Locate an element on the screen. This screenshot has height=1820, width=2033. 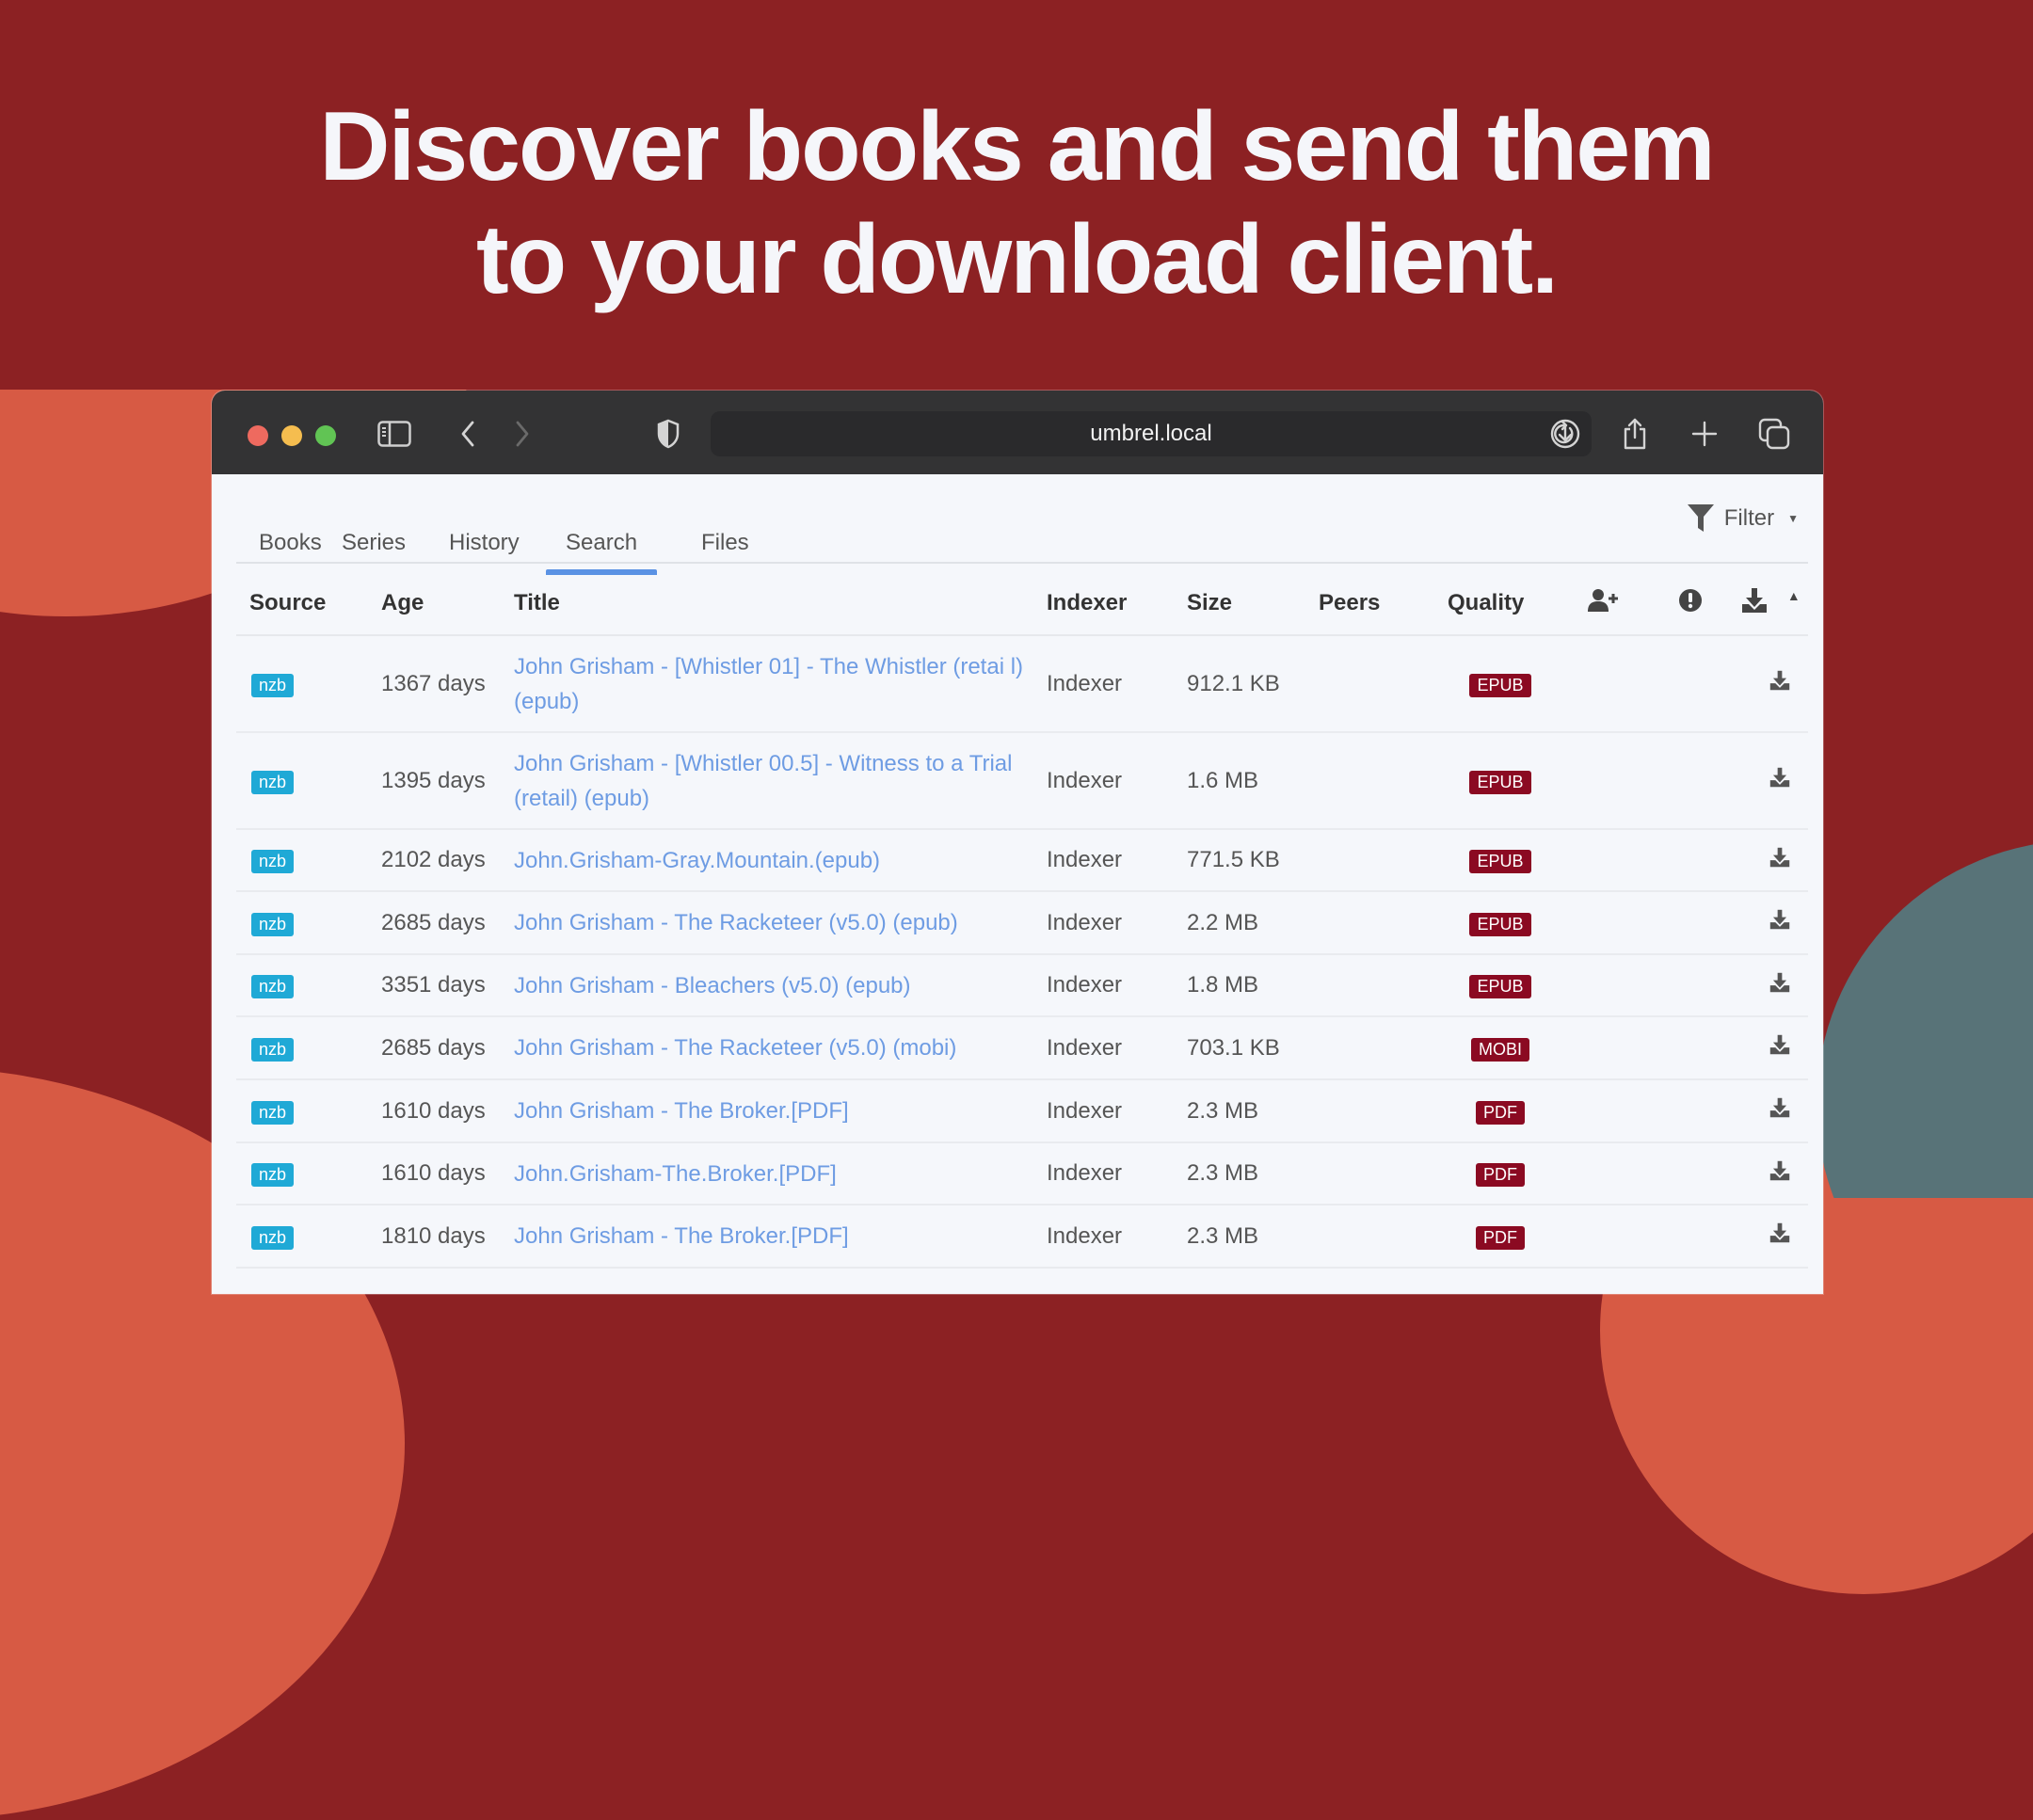
tab-files: Files is located at coordinates (725, 543).